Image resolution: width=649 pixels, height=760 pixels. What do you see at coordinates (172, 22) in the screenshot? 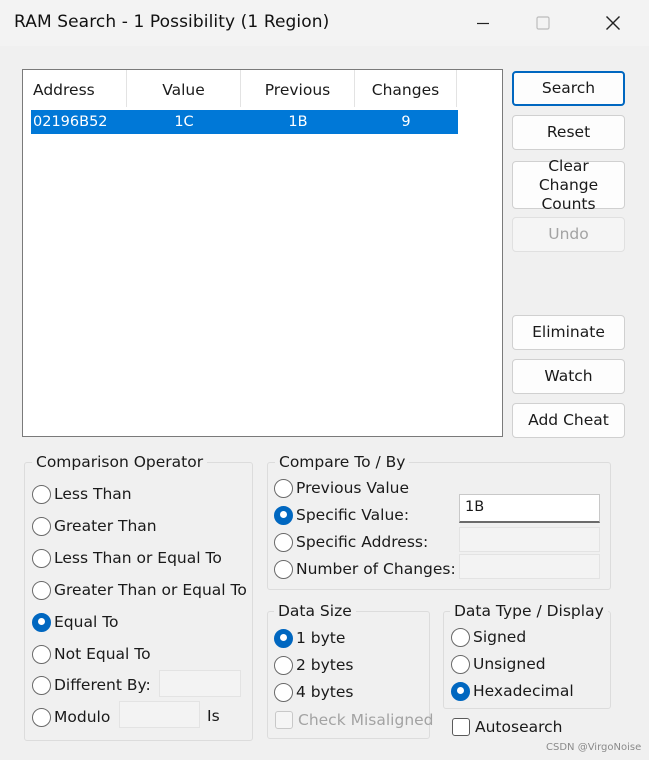
I see `window-title: RAM Search - 1 Possibility (1 Region)` at bounding box center [172, 22].